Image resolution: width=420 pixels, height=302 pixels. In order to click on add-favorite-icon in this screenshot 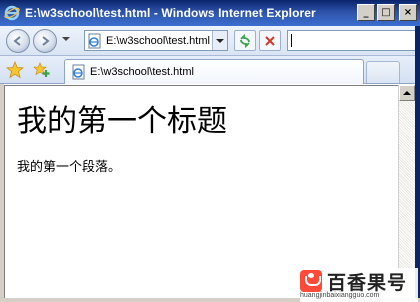, I will do `click(42, 70)`.